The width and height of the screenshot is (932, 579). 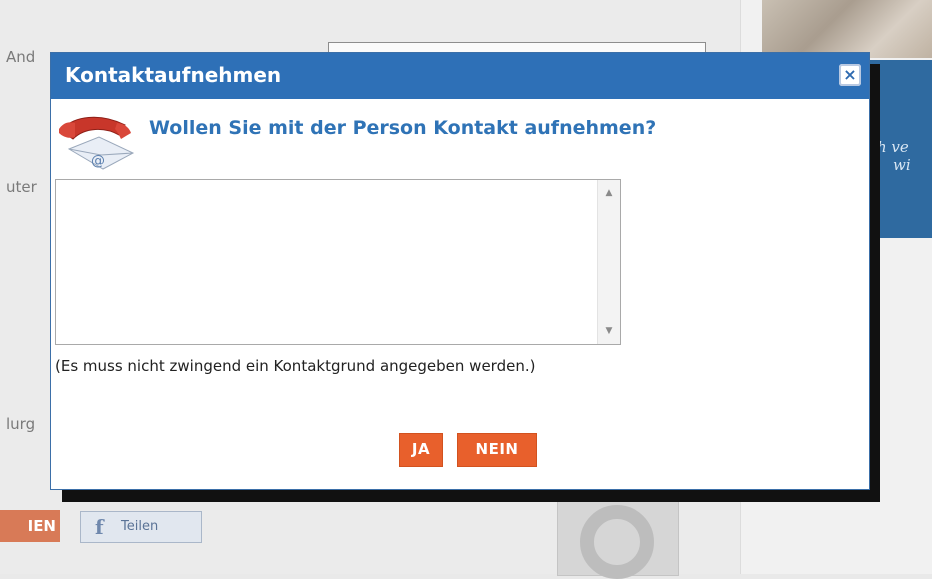 What do you see at coordinates (21, 187) in the screenshot?
I see `background-label: uter` at bounding box center [21, 187].